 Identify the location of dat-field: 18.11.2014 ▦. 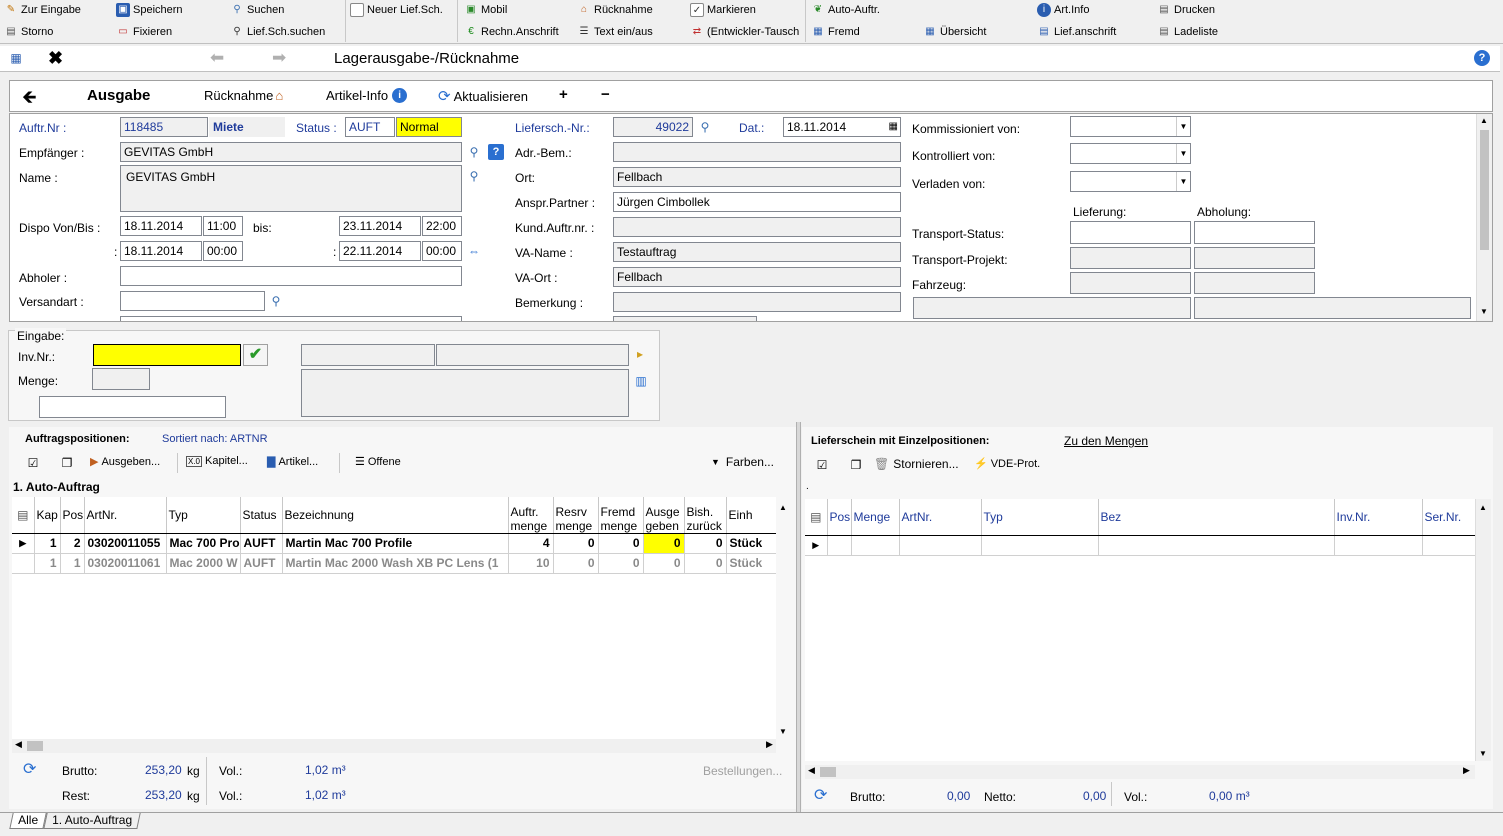
(842, 127).